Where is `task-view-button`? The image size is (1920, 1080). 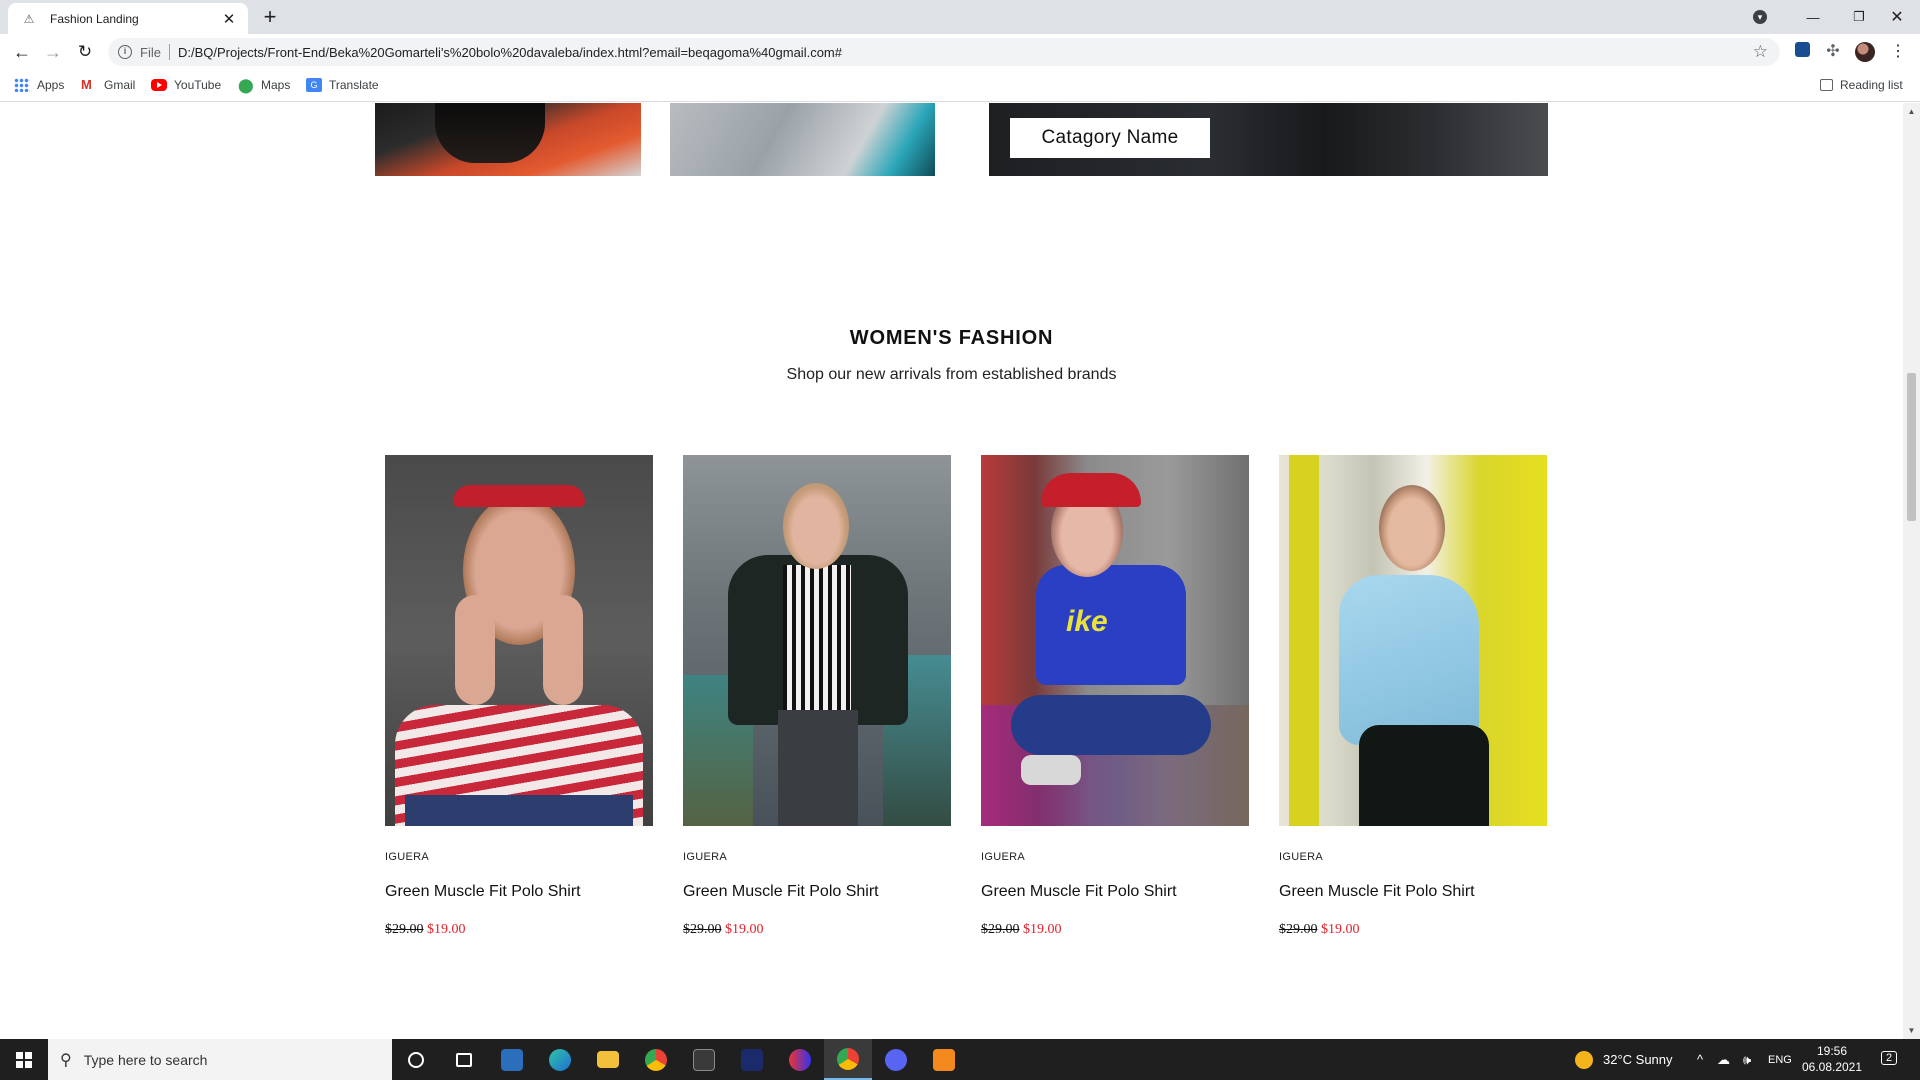 task-view-button is located at coordinates (464, 1059).